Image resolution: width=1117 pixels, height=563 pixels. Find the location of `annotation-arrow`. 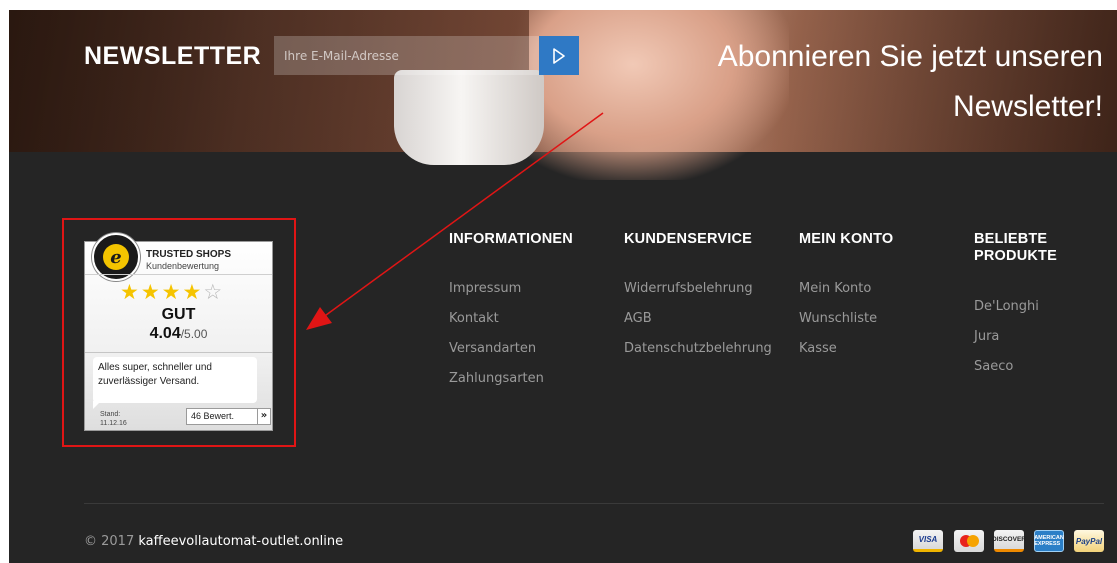

annotation-arrow is located at coordinates (455, 221).